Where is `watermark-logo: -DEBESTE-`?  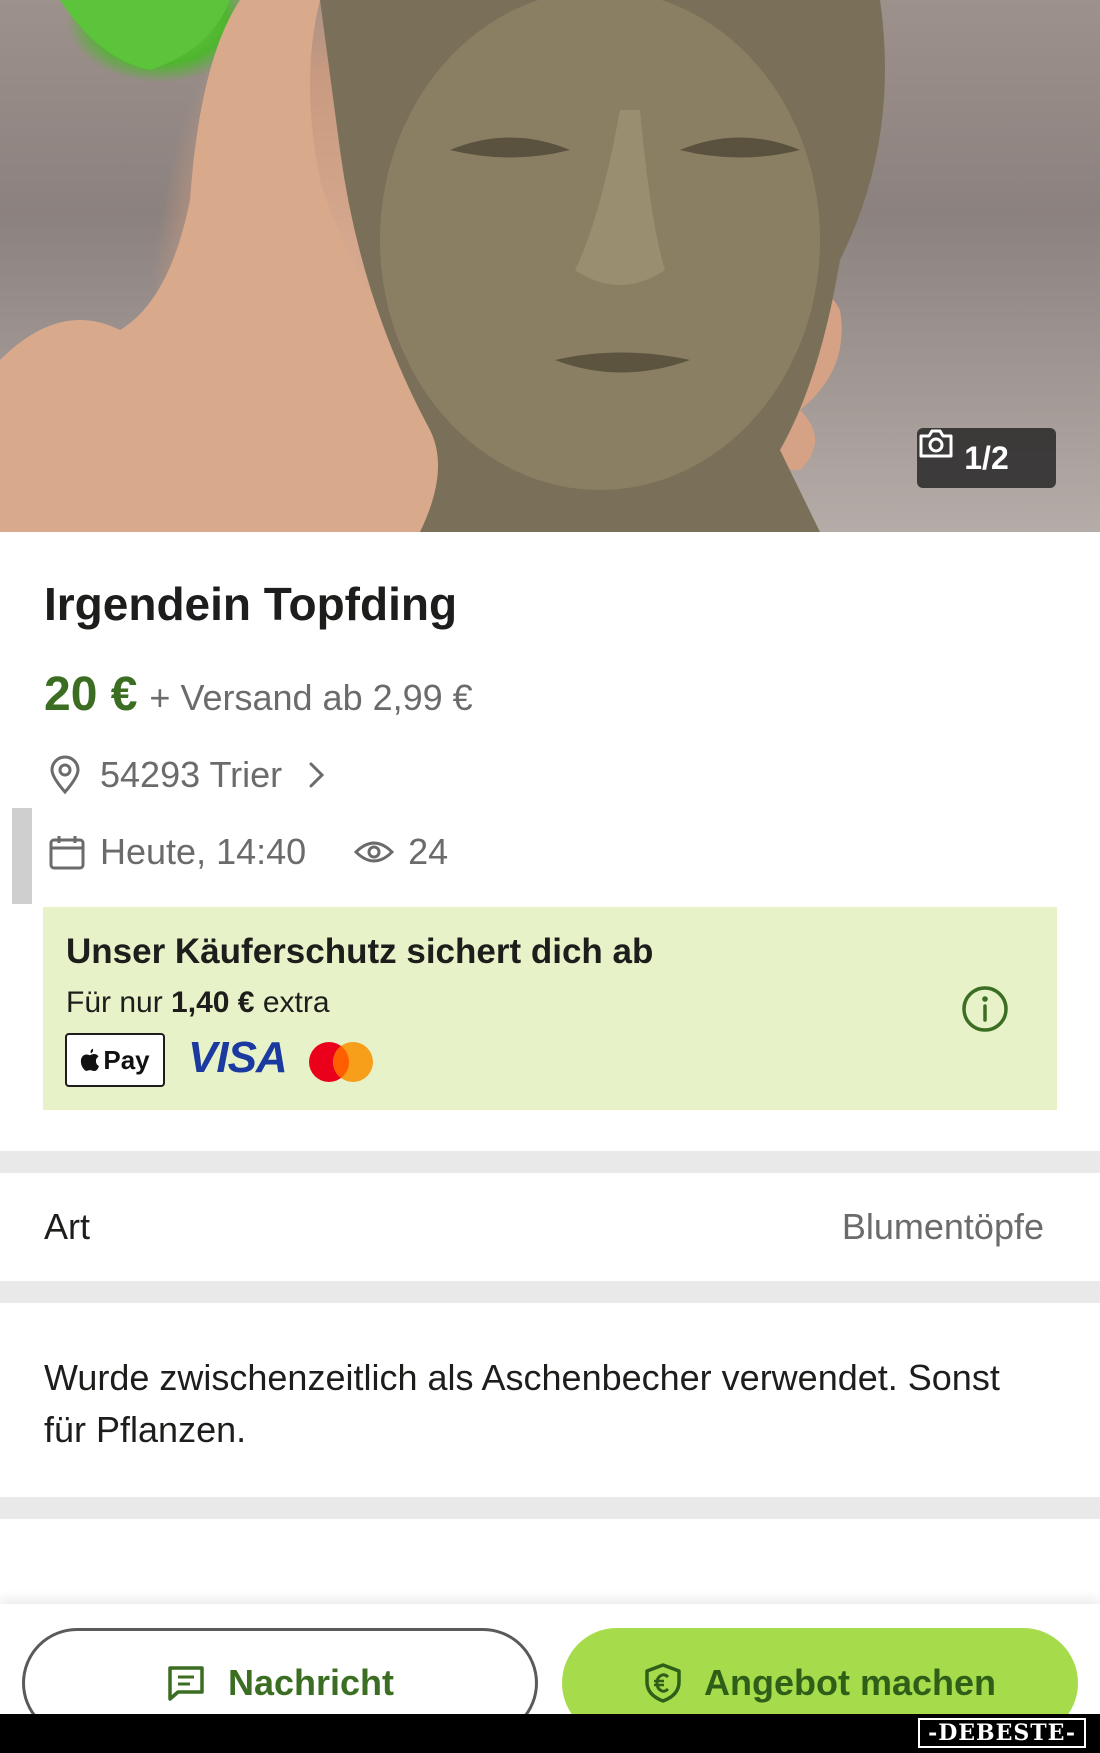 watermark-logo: -DEBESTE- is located at coordinates (1002, 1733).